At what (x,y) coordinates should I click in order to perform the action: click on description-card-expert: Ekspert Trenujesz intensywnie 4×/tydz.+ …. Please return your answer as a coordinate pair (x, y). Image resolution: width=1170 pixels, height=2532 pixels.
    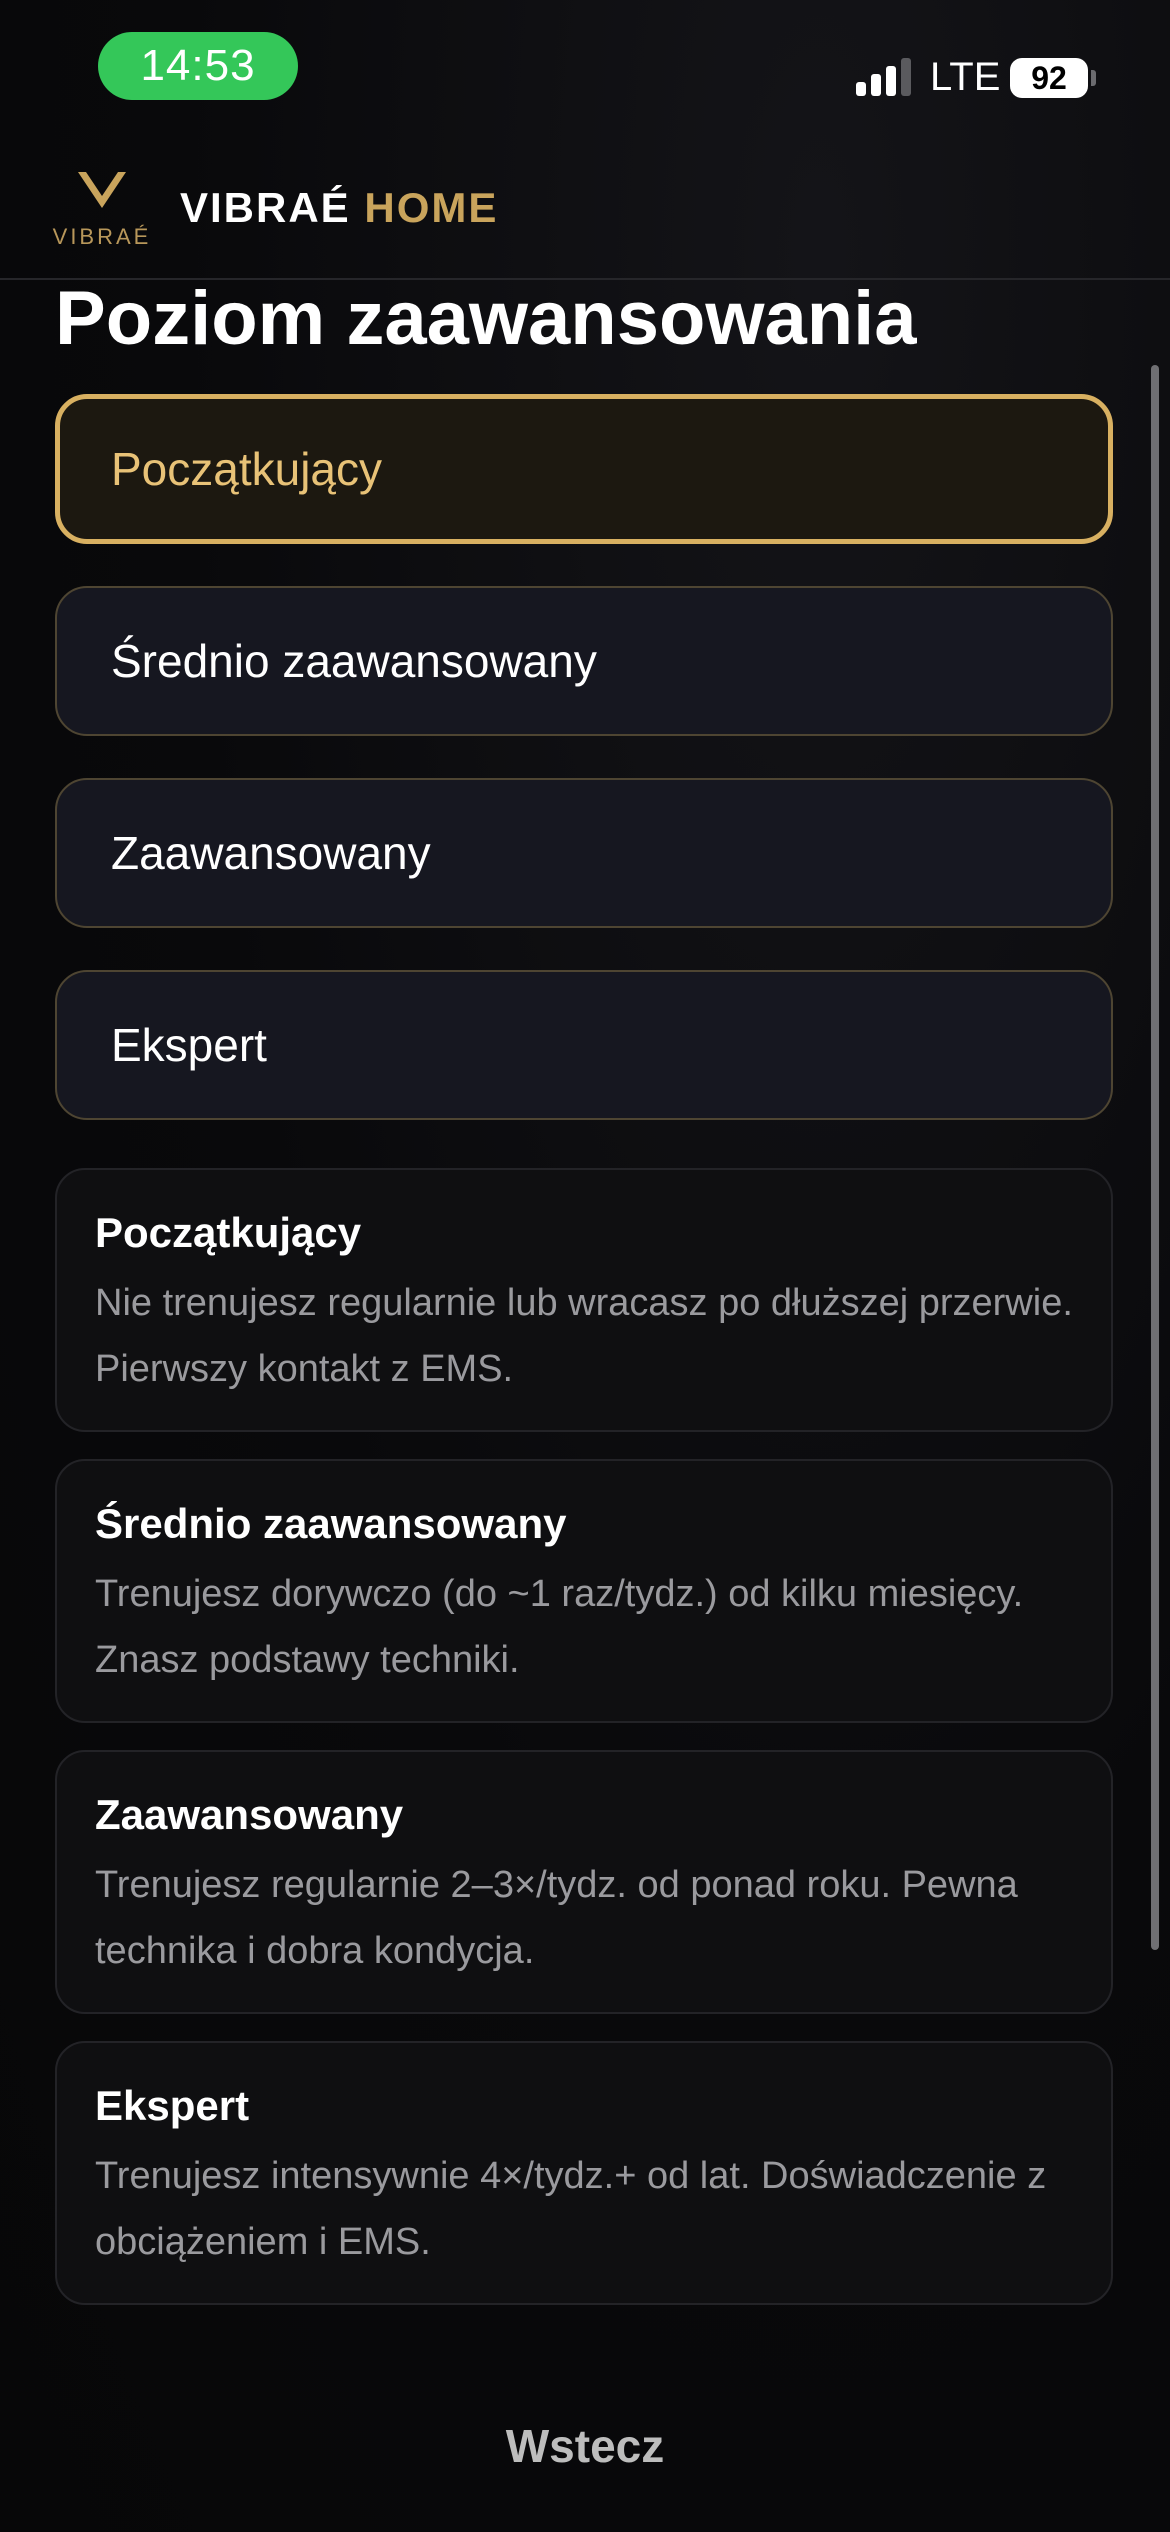
    Looking at the image, I should click on (584, 2173).